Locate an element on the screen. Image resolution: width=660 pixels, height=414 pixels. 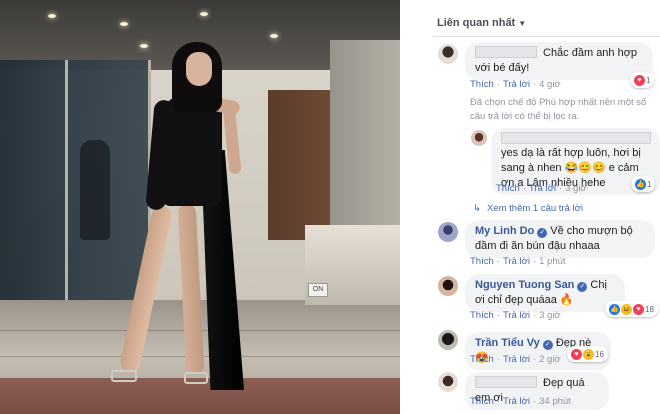
comment-actions: Thích · Trả lời · 2 giờ is located at coordinates (515, 359).